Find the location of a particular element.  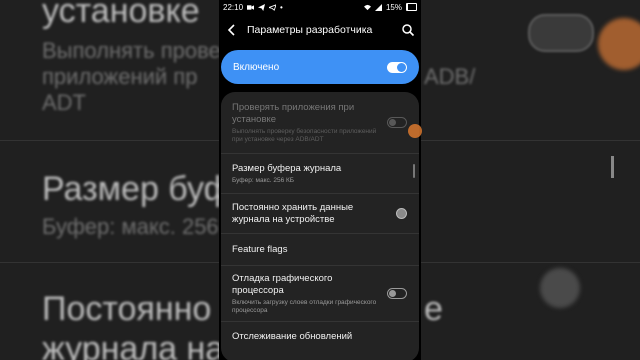

app-bar: Параметры разработчика is located at coordinates (320, 30).